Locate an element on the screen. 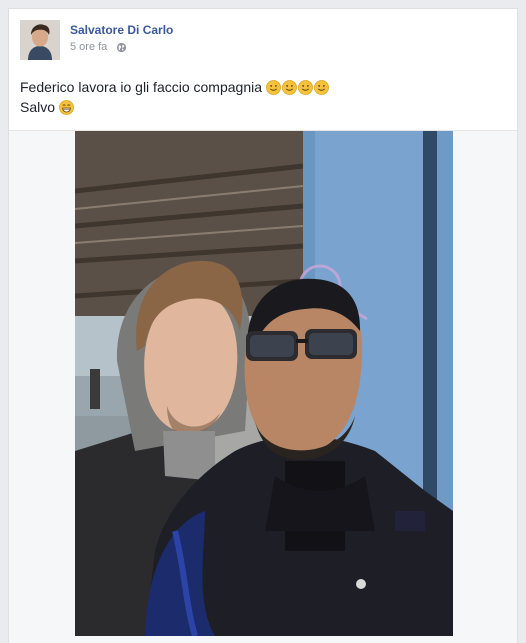 This screenshot has width=526, height=643. author-name: Salvatore Di Carlo is located at coordinates (121, 30).